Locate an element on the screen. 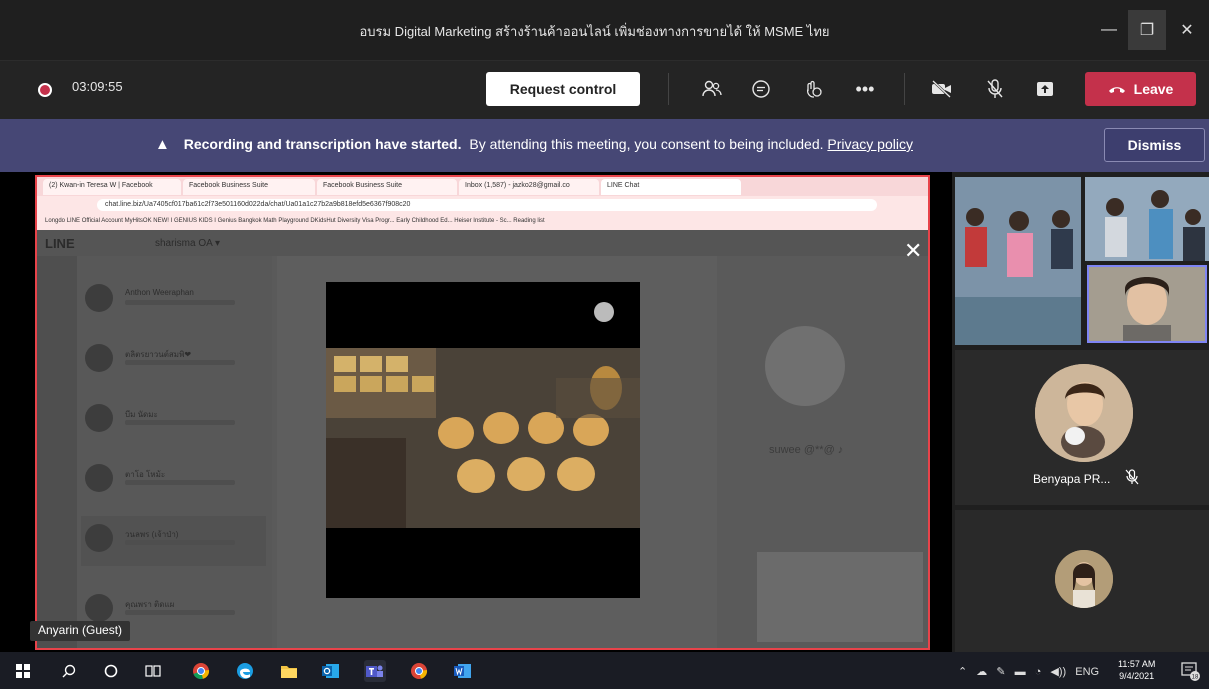  notes-box is located at coordinates (840, 597).